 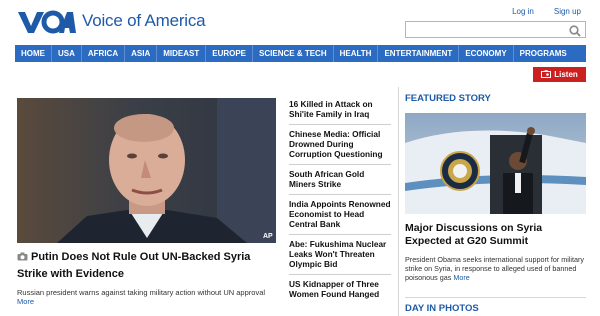 What do you see at coordinates (141, 53) in the screenshot?
I see `nav-asia: ASIA` at bounding box center [141, 53].